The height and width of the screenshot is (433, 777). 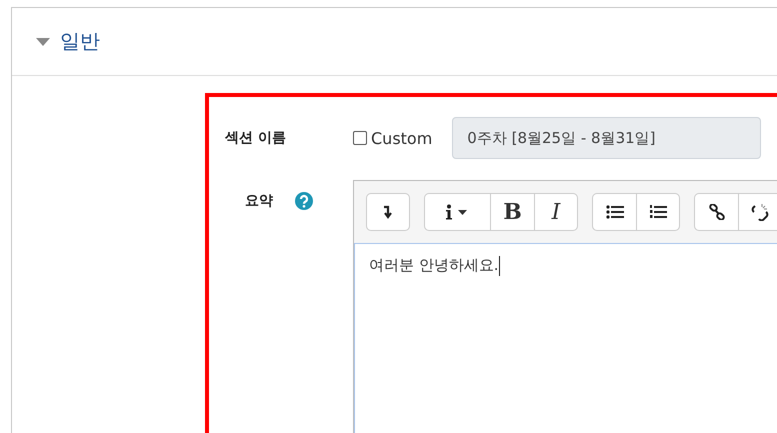 What do you see at coordinates (259, 201) in the screenshot?
I see `field-label: 요약` at bounding box center [259, 201].